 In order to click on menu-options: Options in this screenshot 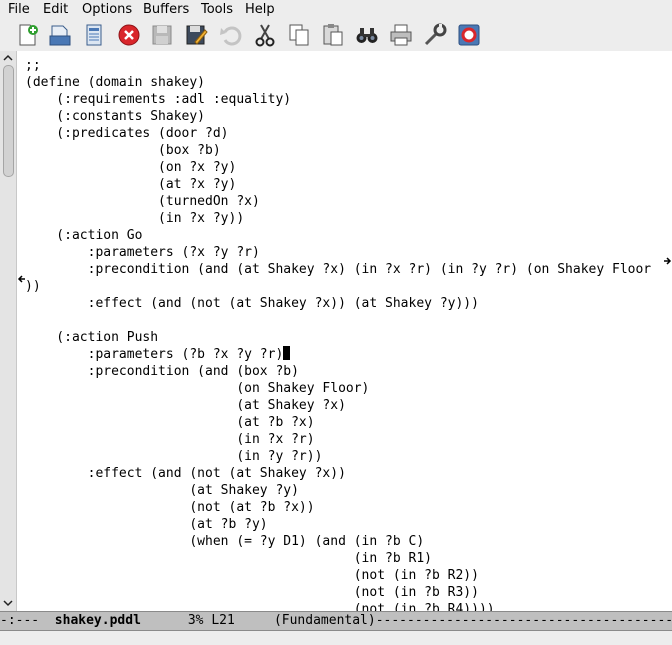, I will do `click(107, 10)`.